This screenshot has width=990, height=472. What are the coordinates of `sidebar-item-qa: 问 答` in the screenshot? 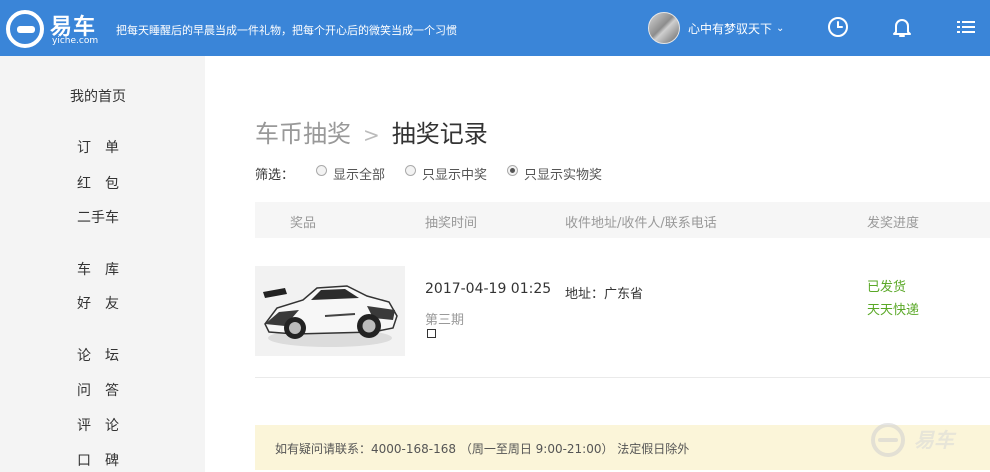 It's located at (98, 390).